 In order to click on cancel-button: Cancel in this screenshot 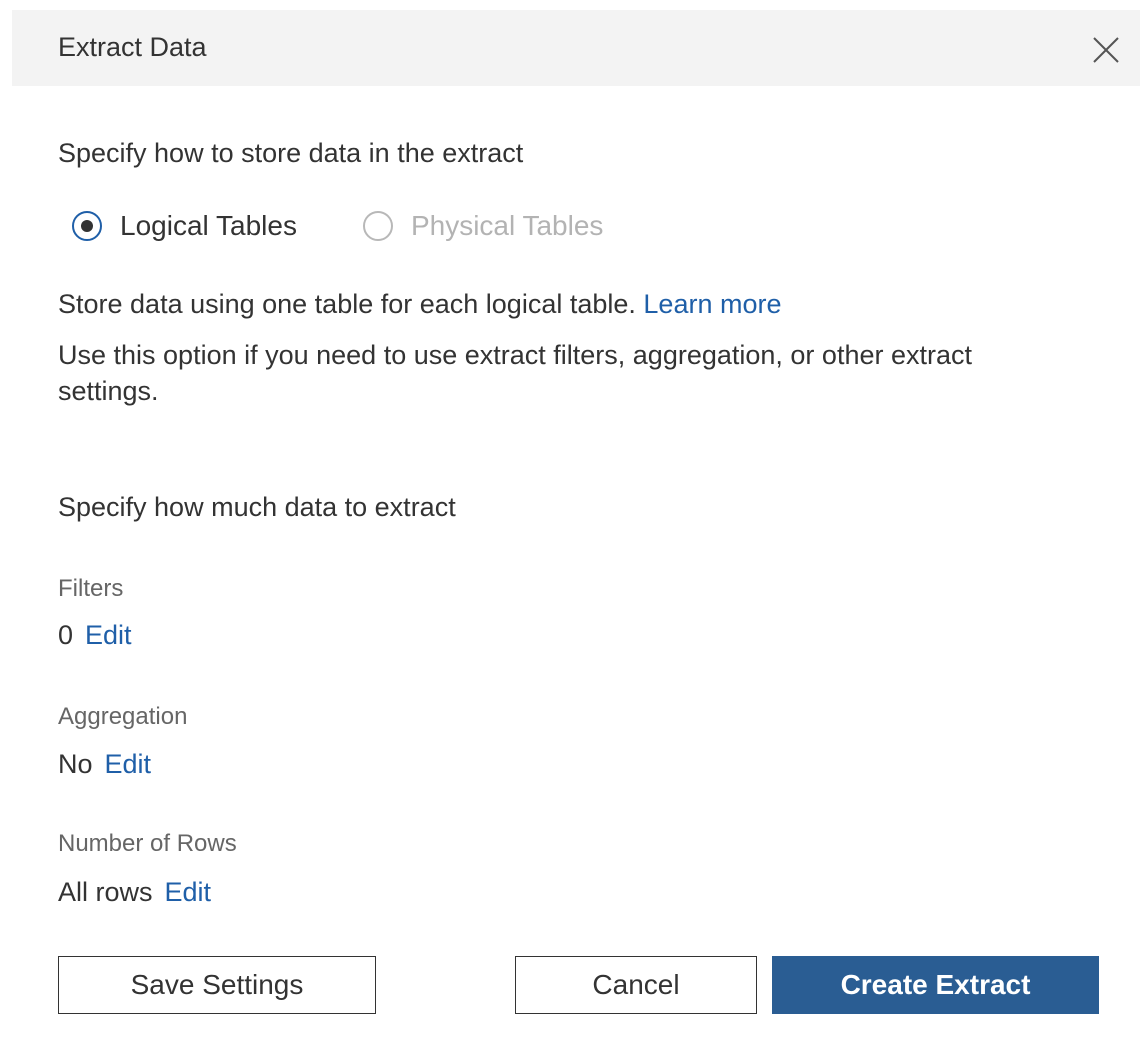, I will do `click(636, 985)`.